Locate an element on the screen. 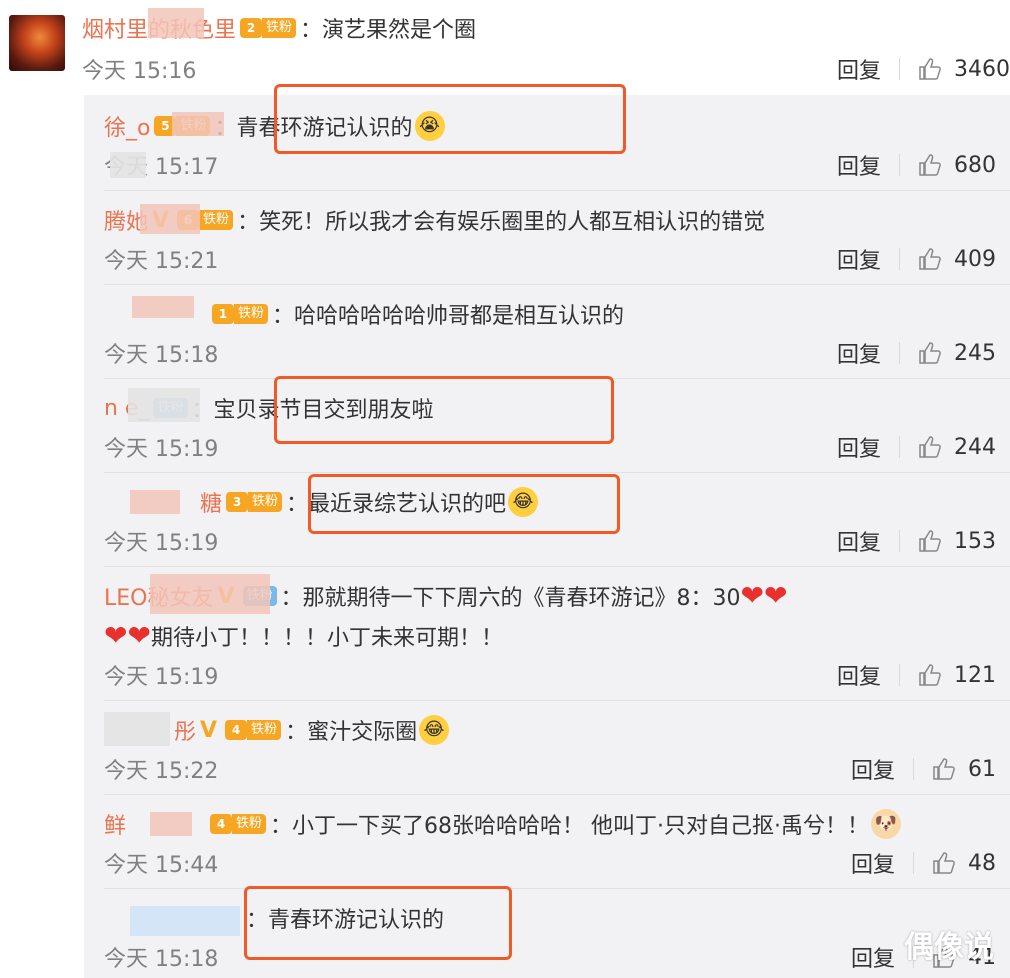 The height and width of the screenshot is (978, 1010). crown-icon: 3 is located at coordinates (237, 502).